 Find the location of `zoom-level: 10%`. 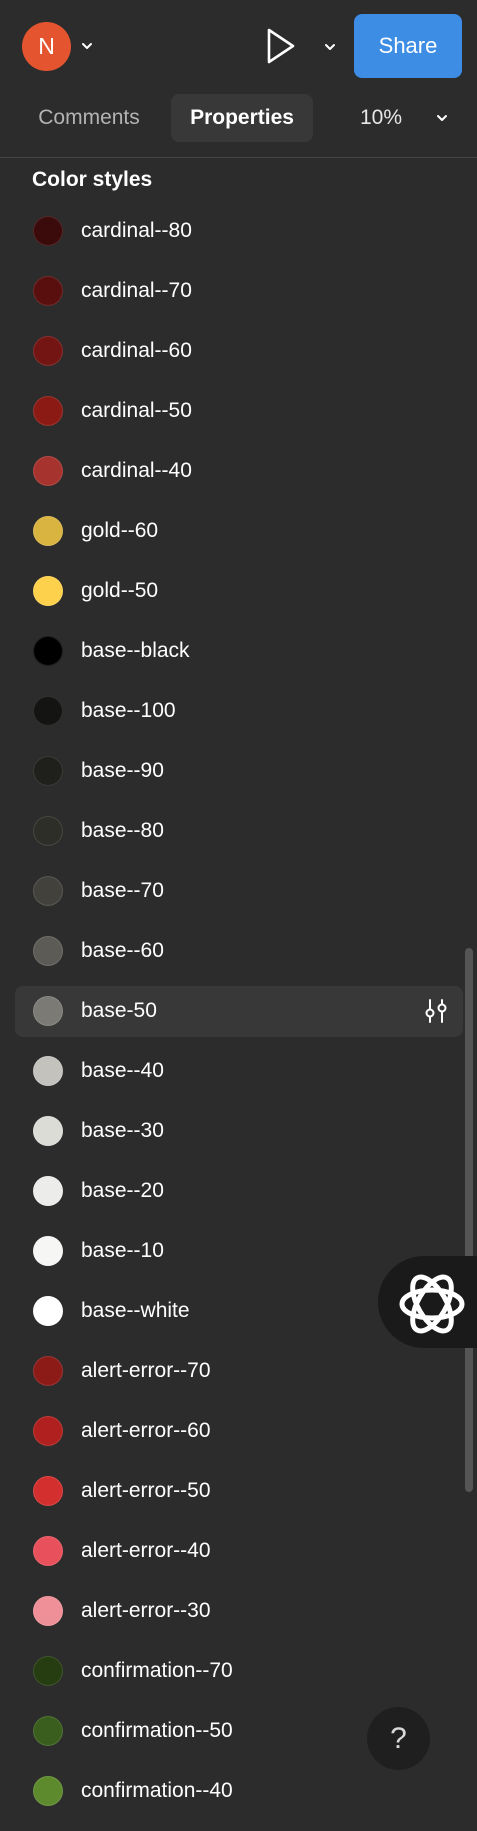

zoom-level: 10% is located at coordinates (381, 118).